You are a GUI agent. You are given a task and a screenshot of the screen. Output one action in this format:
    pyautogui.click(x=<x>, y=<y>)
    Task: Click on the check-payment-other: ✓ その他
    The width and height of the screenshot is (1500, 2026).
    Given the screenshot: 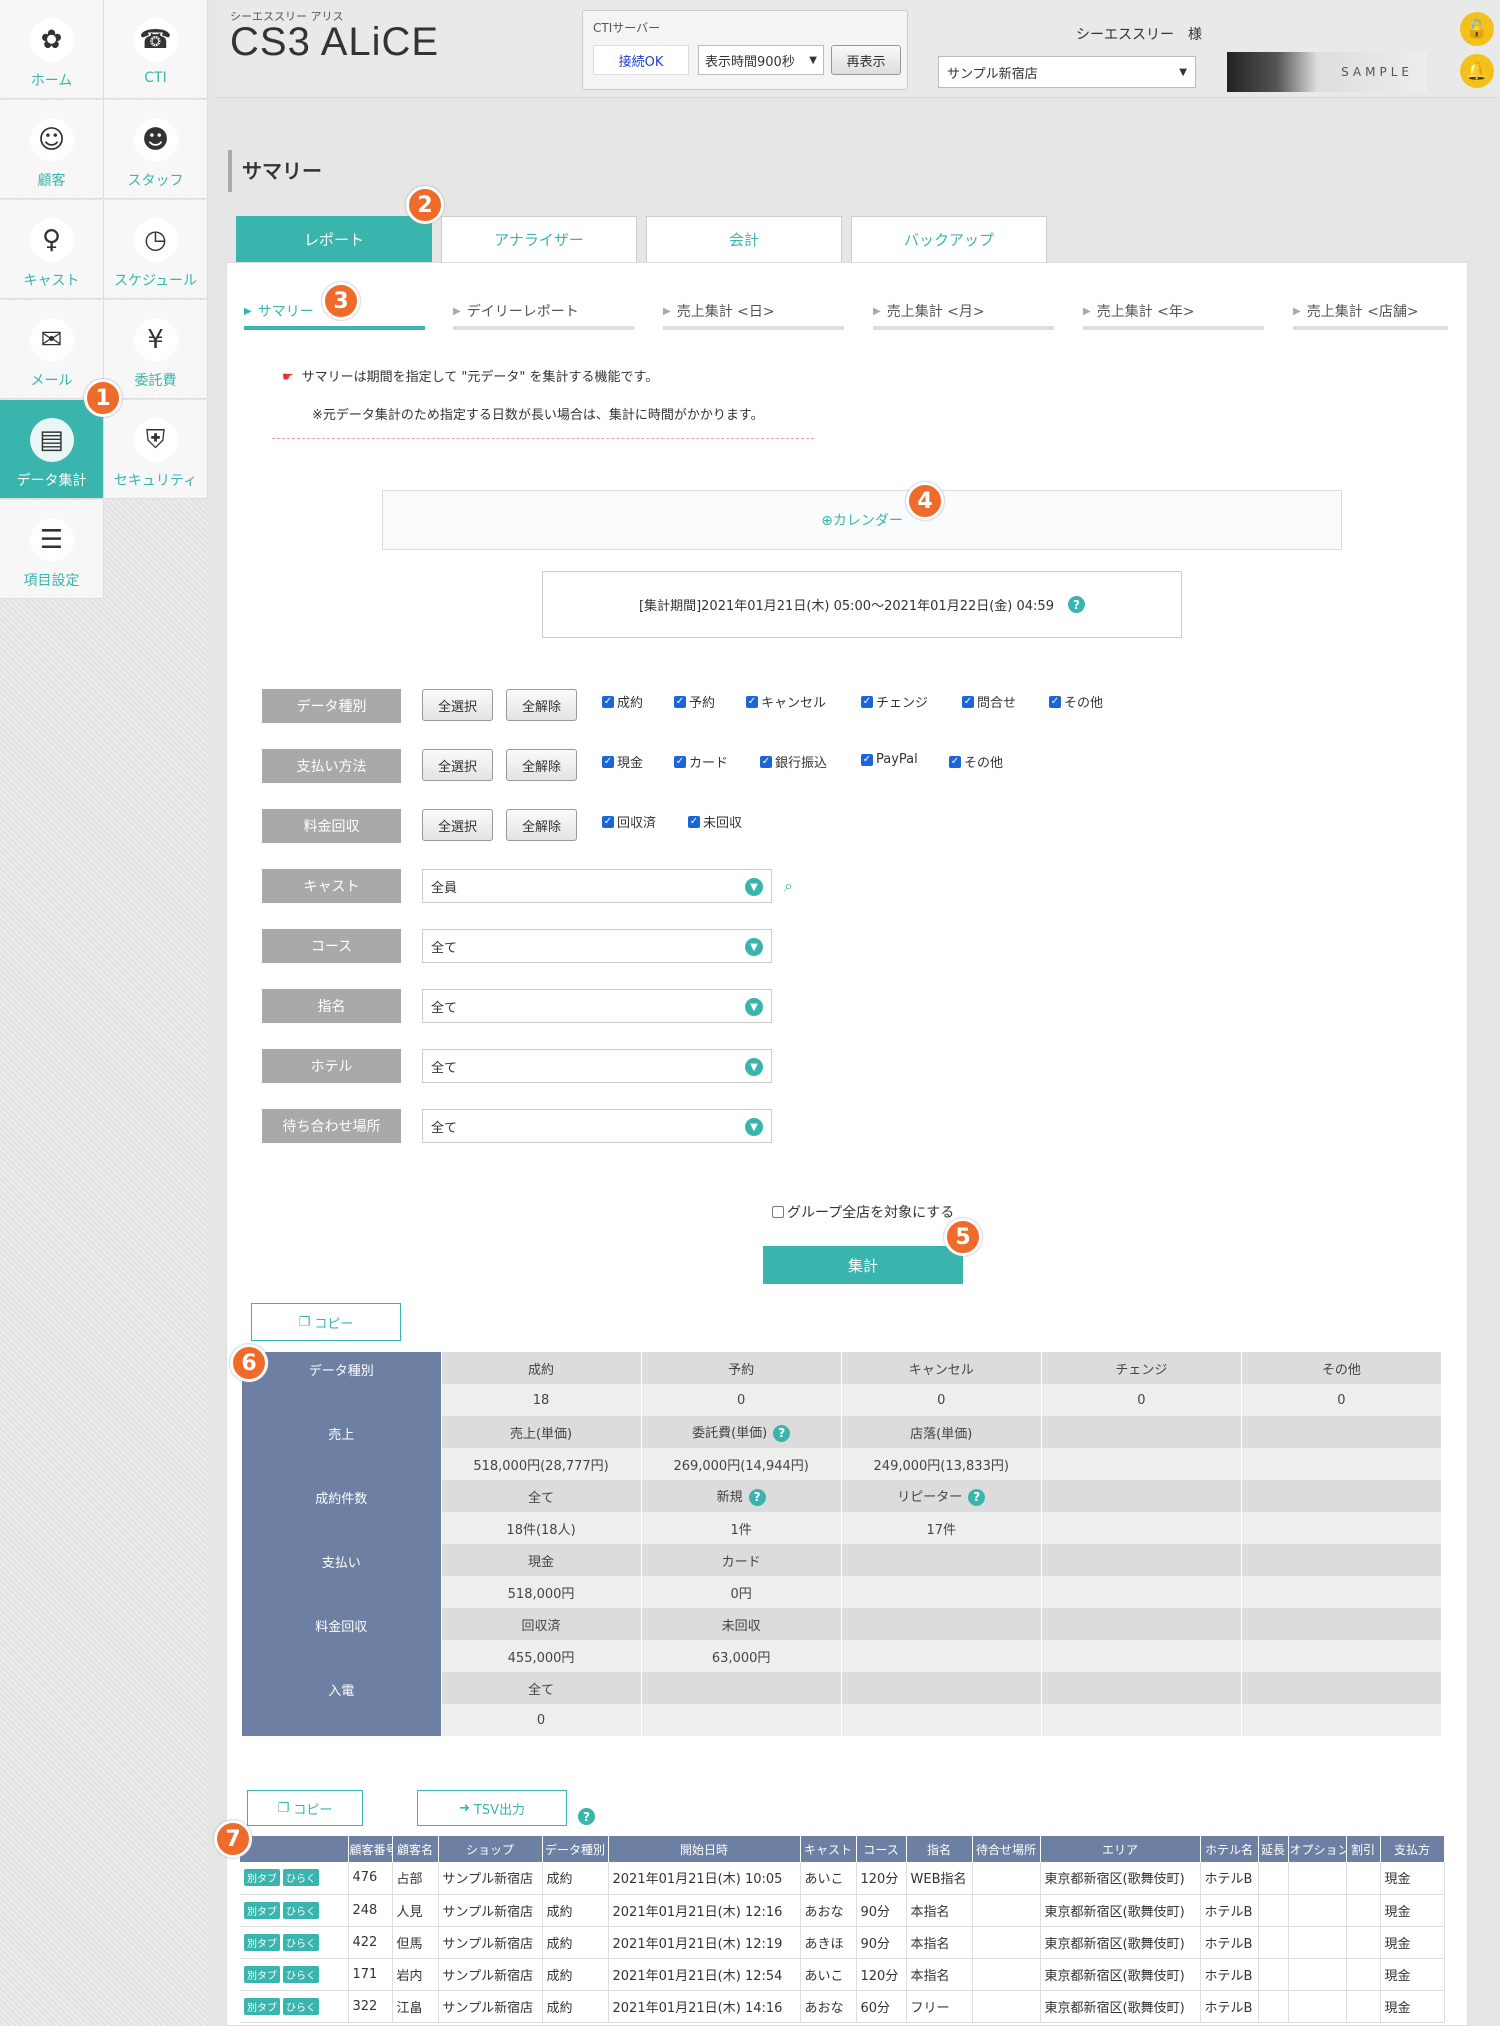 What is the action you would take?
    pyautogui.click(x=976, y=761)
    